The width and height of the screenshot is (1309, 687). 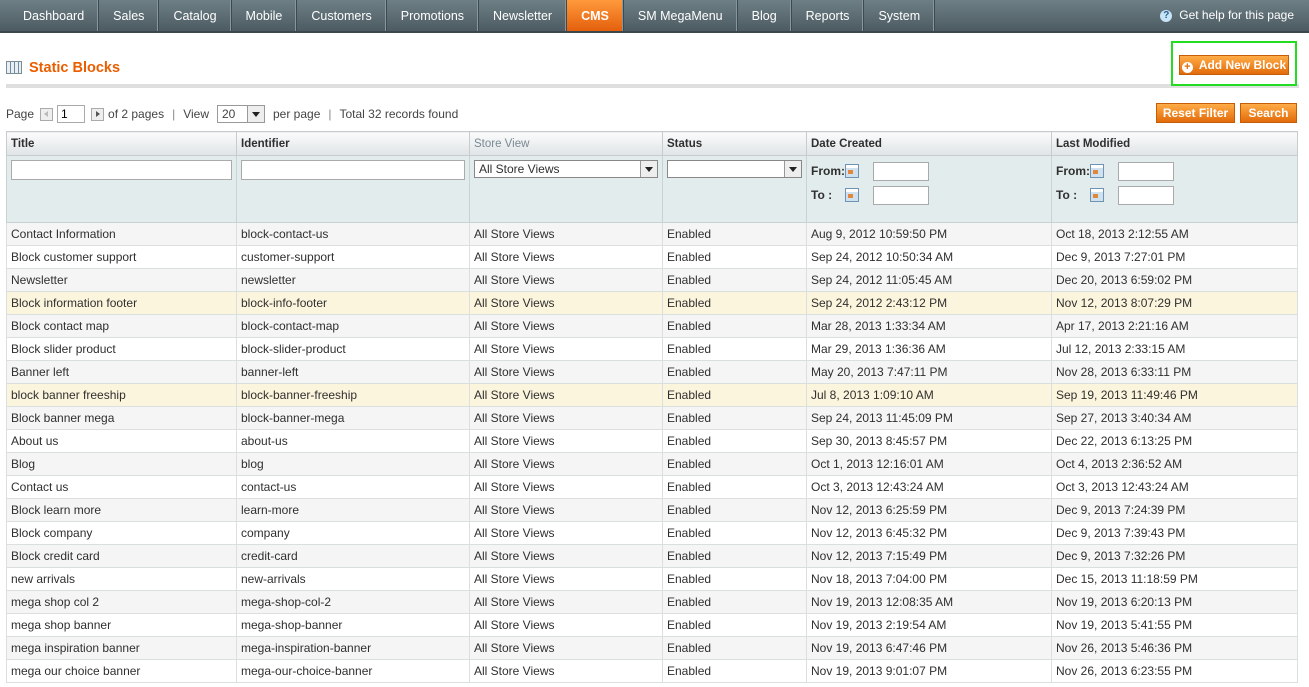 I want to click on cell-modified: Jul 12, 2013 2:33:15 AM, so click(x=1174, y=349).